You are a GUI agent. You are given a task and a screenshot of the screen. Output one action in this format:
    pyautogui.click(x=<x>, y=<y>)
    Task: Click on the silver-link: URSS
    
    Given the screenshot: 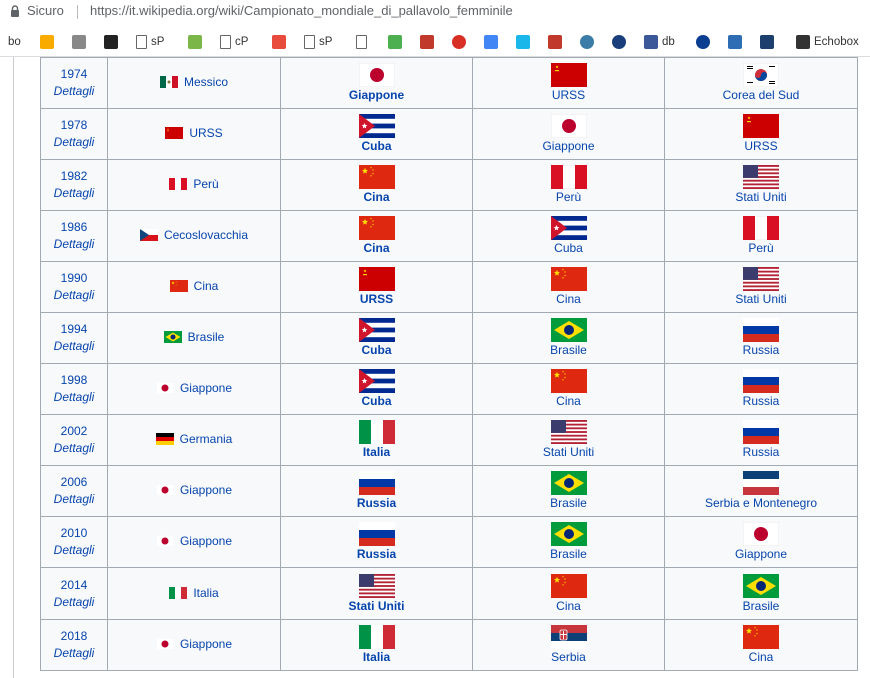 What is the action you would take?
    pyautogui.click(x=568, y=95)
    